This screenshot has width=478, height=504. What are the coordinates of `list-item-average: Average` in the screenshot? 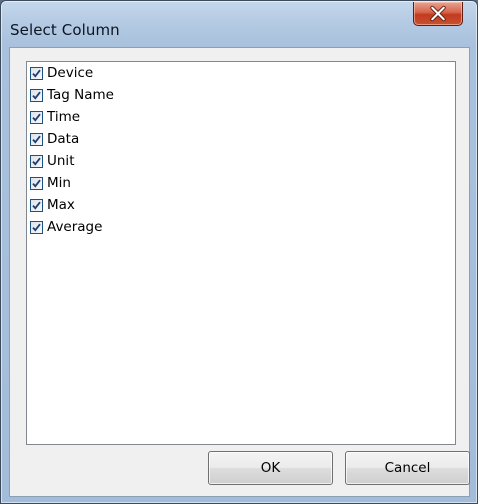 It's located at (66, 227).